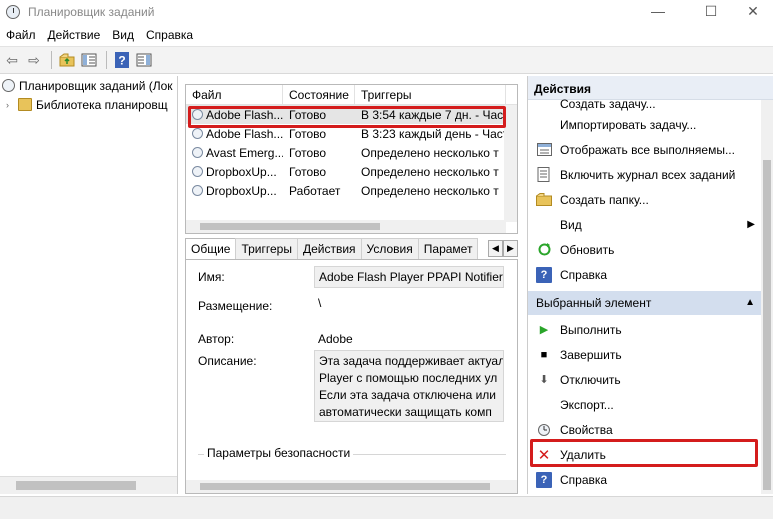  I want to click on action-refresh: Обновить, so click(650, 249).